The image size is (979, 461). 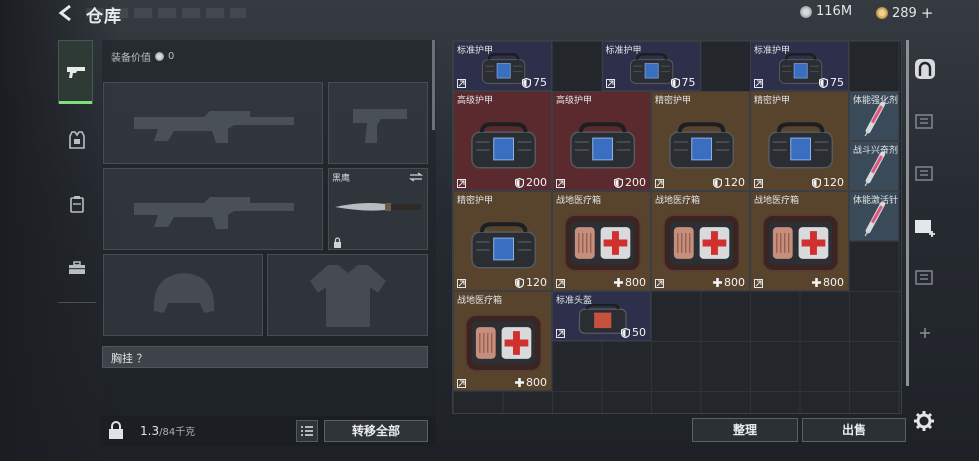 I want to click on gold-amount: 289, so click(x=904, y=13).